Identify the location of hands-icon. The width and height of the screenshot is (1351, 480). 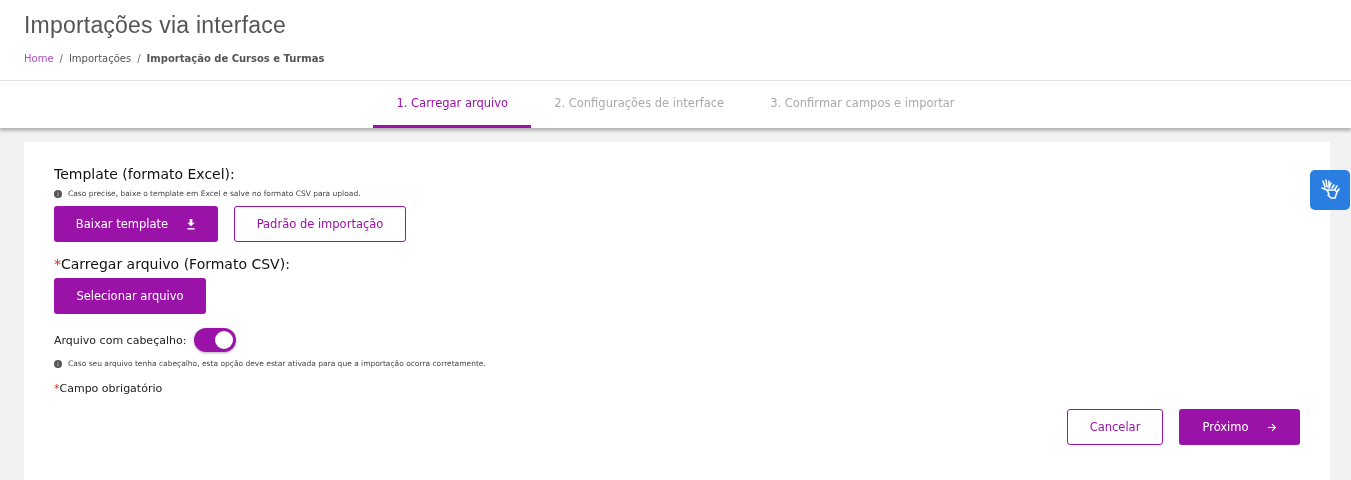
(1330, 190).